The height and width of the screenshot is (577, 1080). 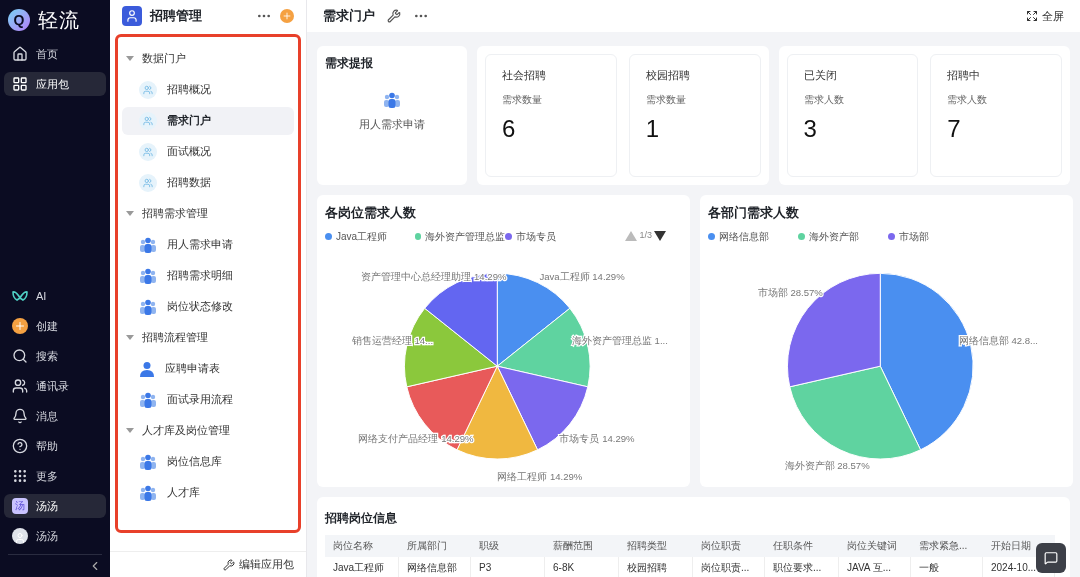 What do you see at coordinates (827, 465) in the screenshot?
I see `slice-label: 海外资产部 28.57%` at bounding box center [827, 465].